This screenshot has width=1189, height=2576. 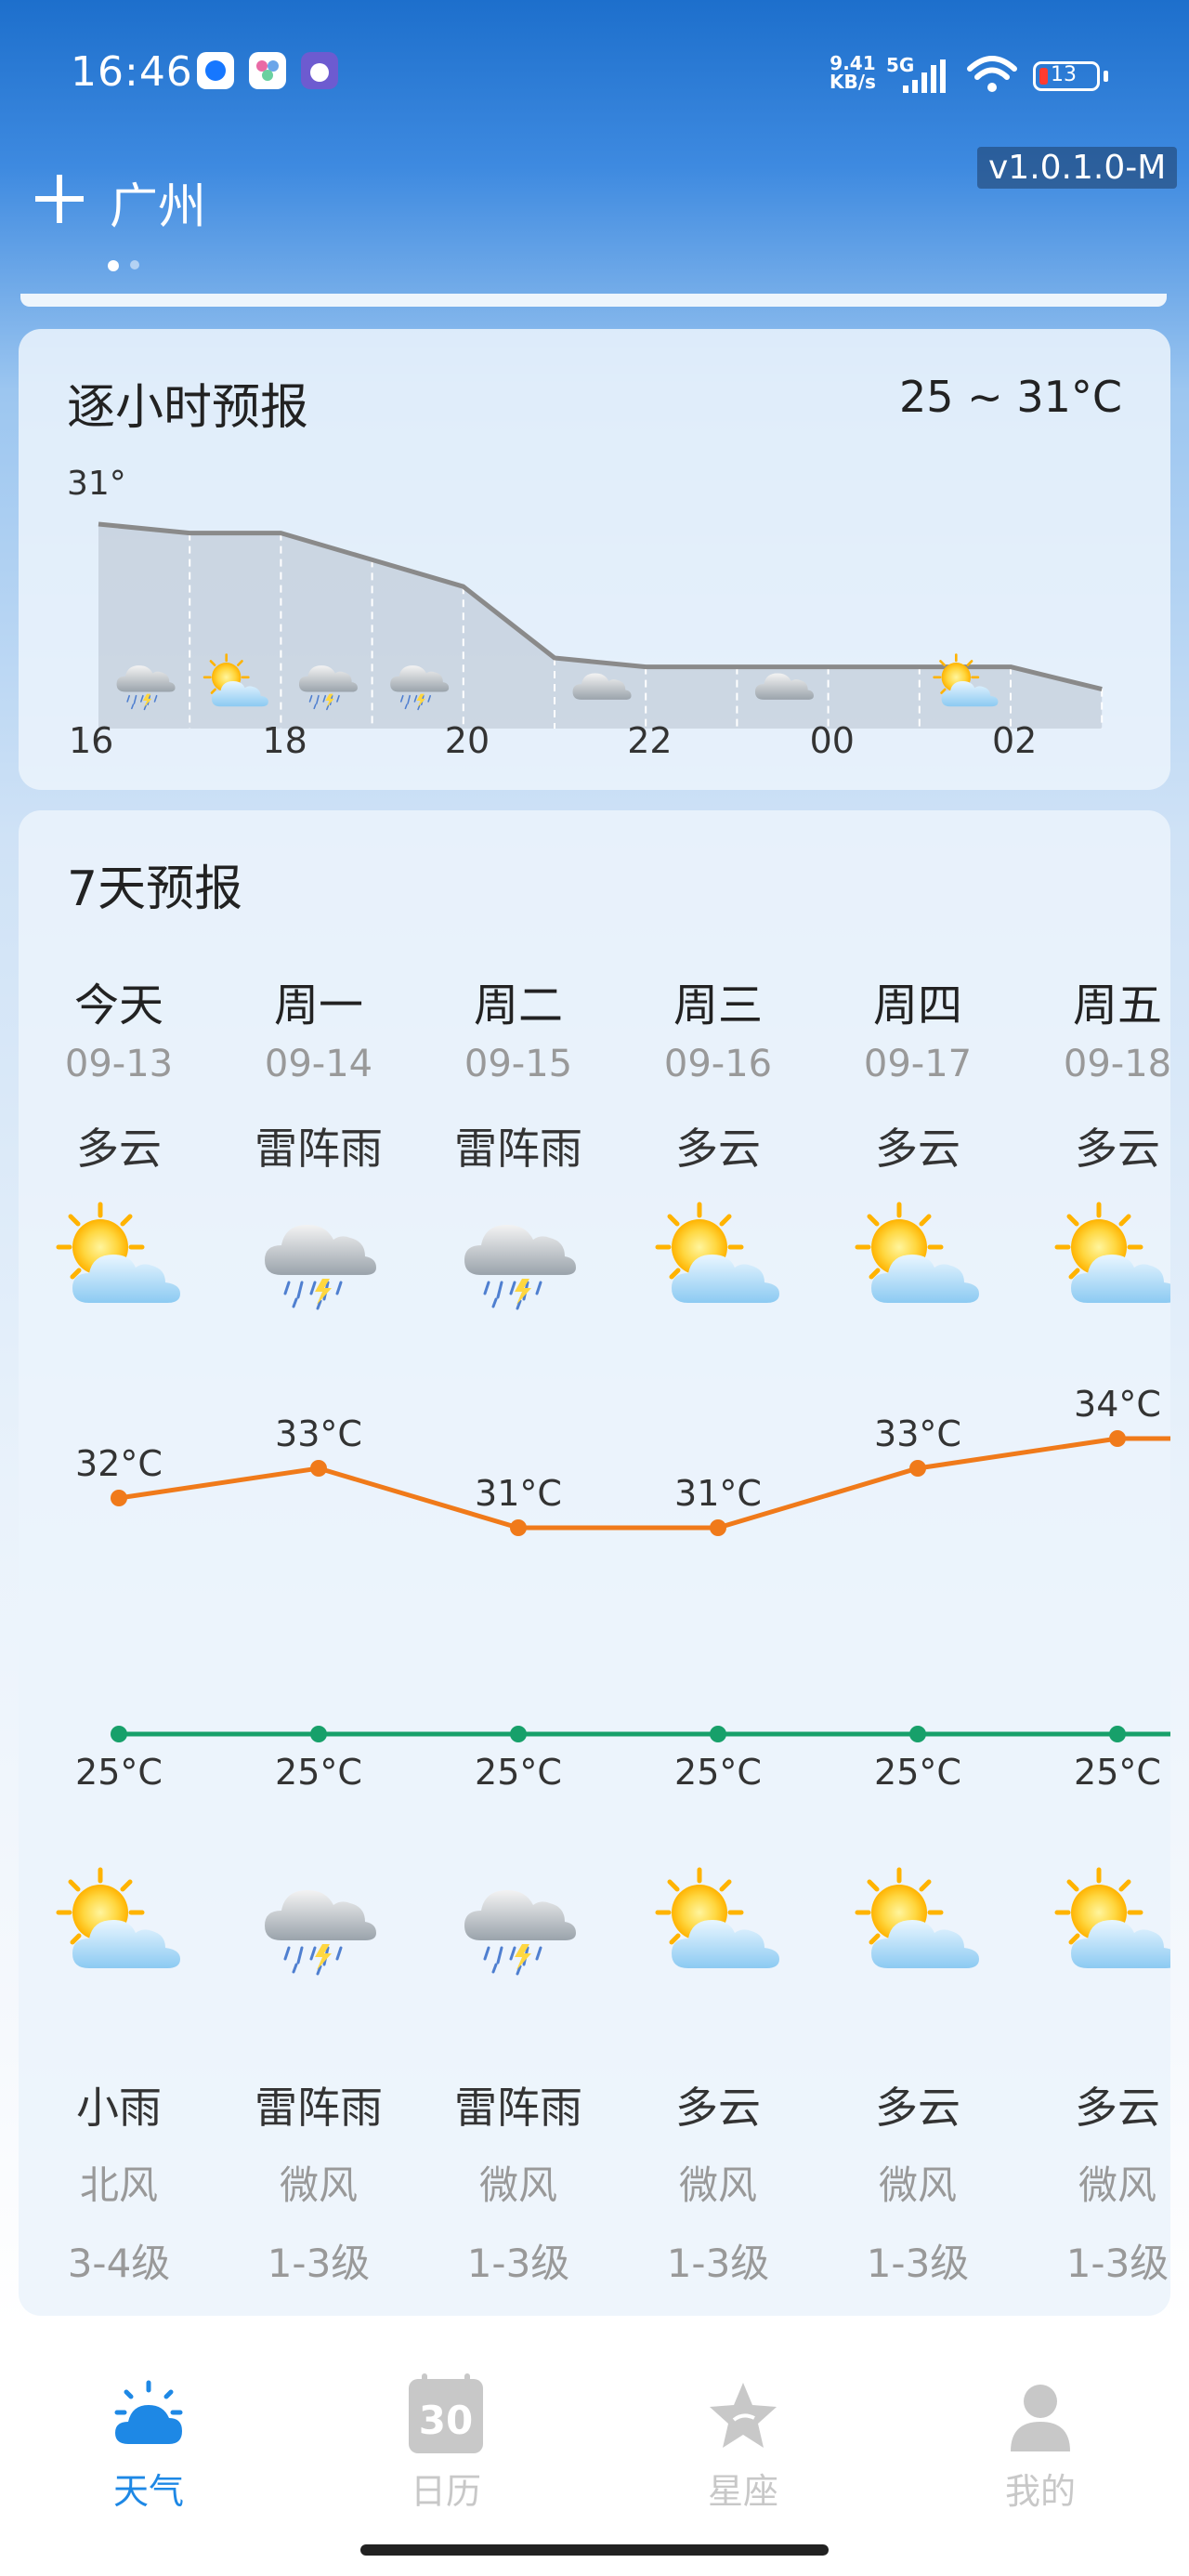 What do you see at coordinates (1117, 1404) in the screenshot?
I see `high-temp-label: 34°C` at bounding box center [1117, 1404].